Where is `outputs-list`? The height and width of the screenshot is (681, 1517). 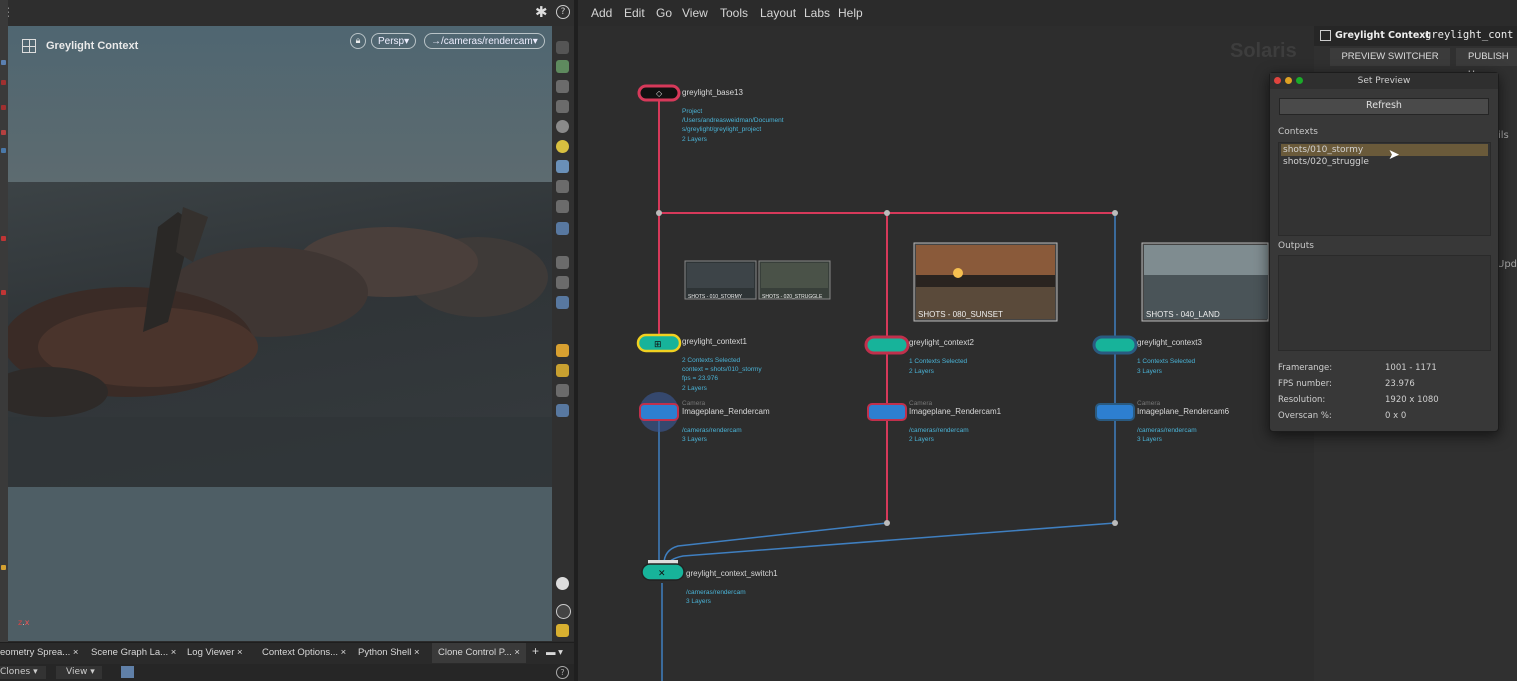 outputs-list is located at coordinates (1384, 303).